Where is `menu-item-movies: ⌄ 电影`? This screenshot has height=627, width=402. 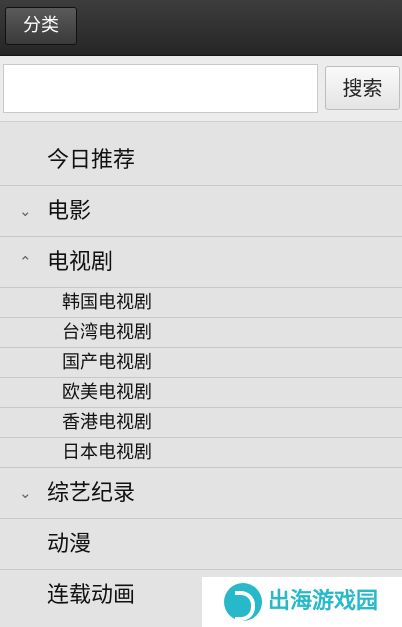
menu-item-movies: ⌄ 电影 is located at coordinates (201, 211).